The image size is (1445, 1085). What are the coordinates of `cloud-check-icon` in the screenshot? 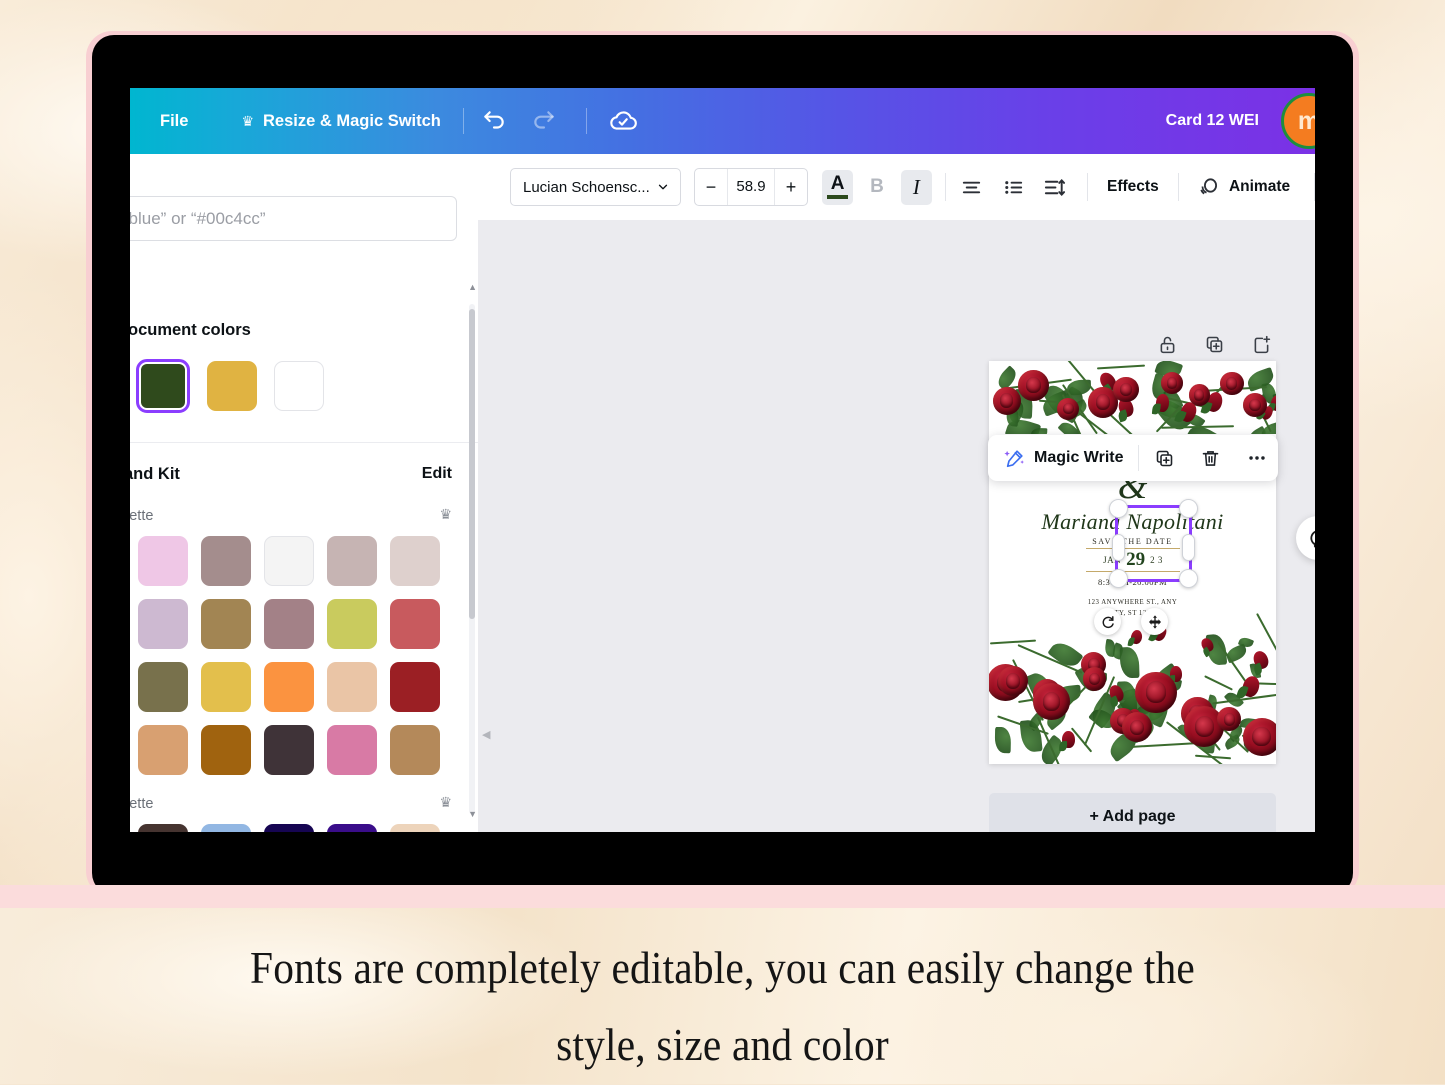 It's located at (623, 121).